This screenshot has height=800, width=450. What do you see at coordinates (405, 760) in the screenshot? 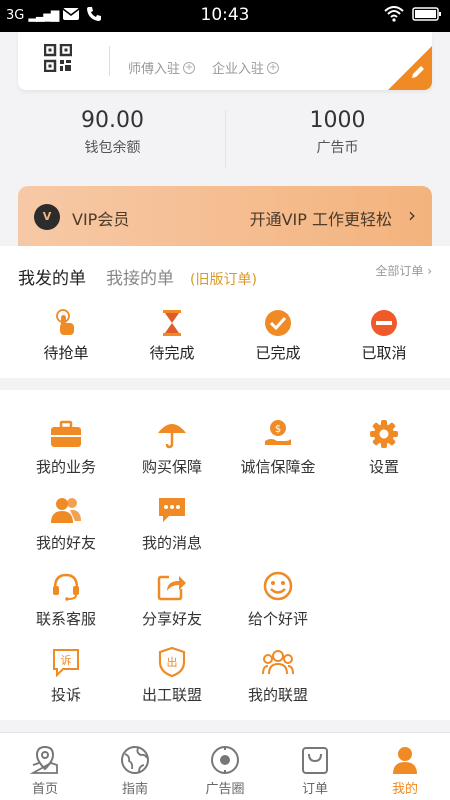
I see `person-icon` at bounding box center [405, 760].